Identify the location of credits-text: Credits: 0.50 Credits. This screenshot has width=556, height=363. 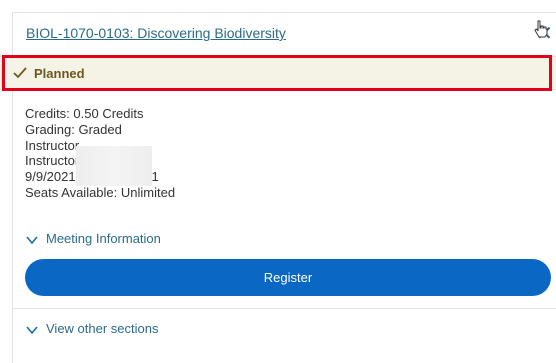
(84, 113).